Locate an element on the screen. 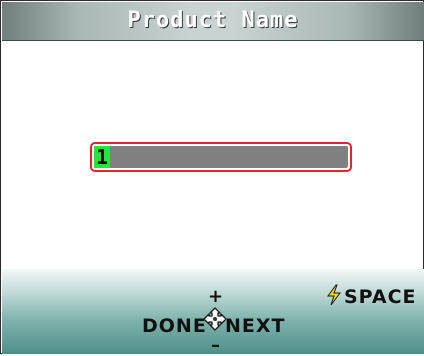 This screenshot has height=356, width=424. space-softkey: SPACE is located at coordinates (380, 297).